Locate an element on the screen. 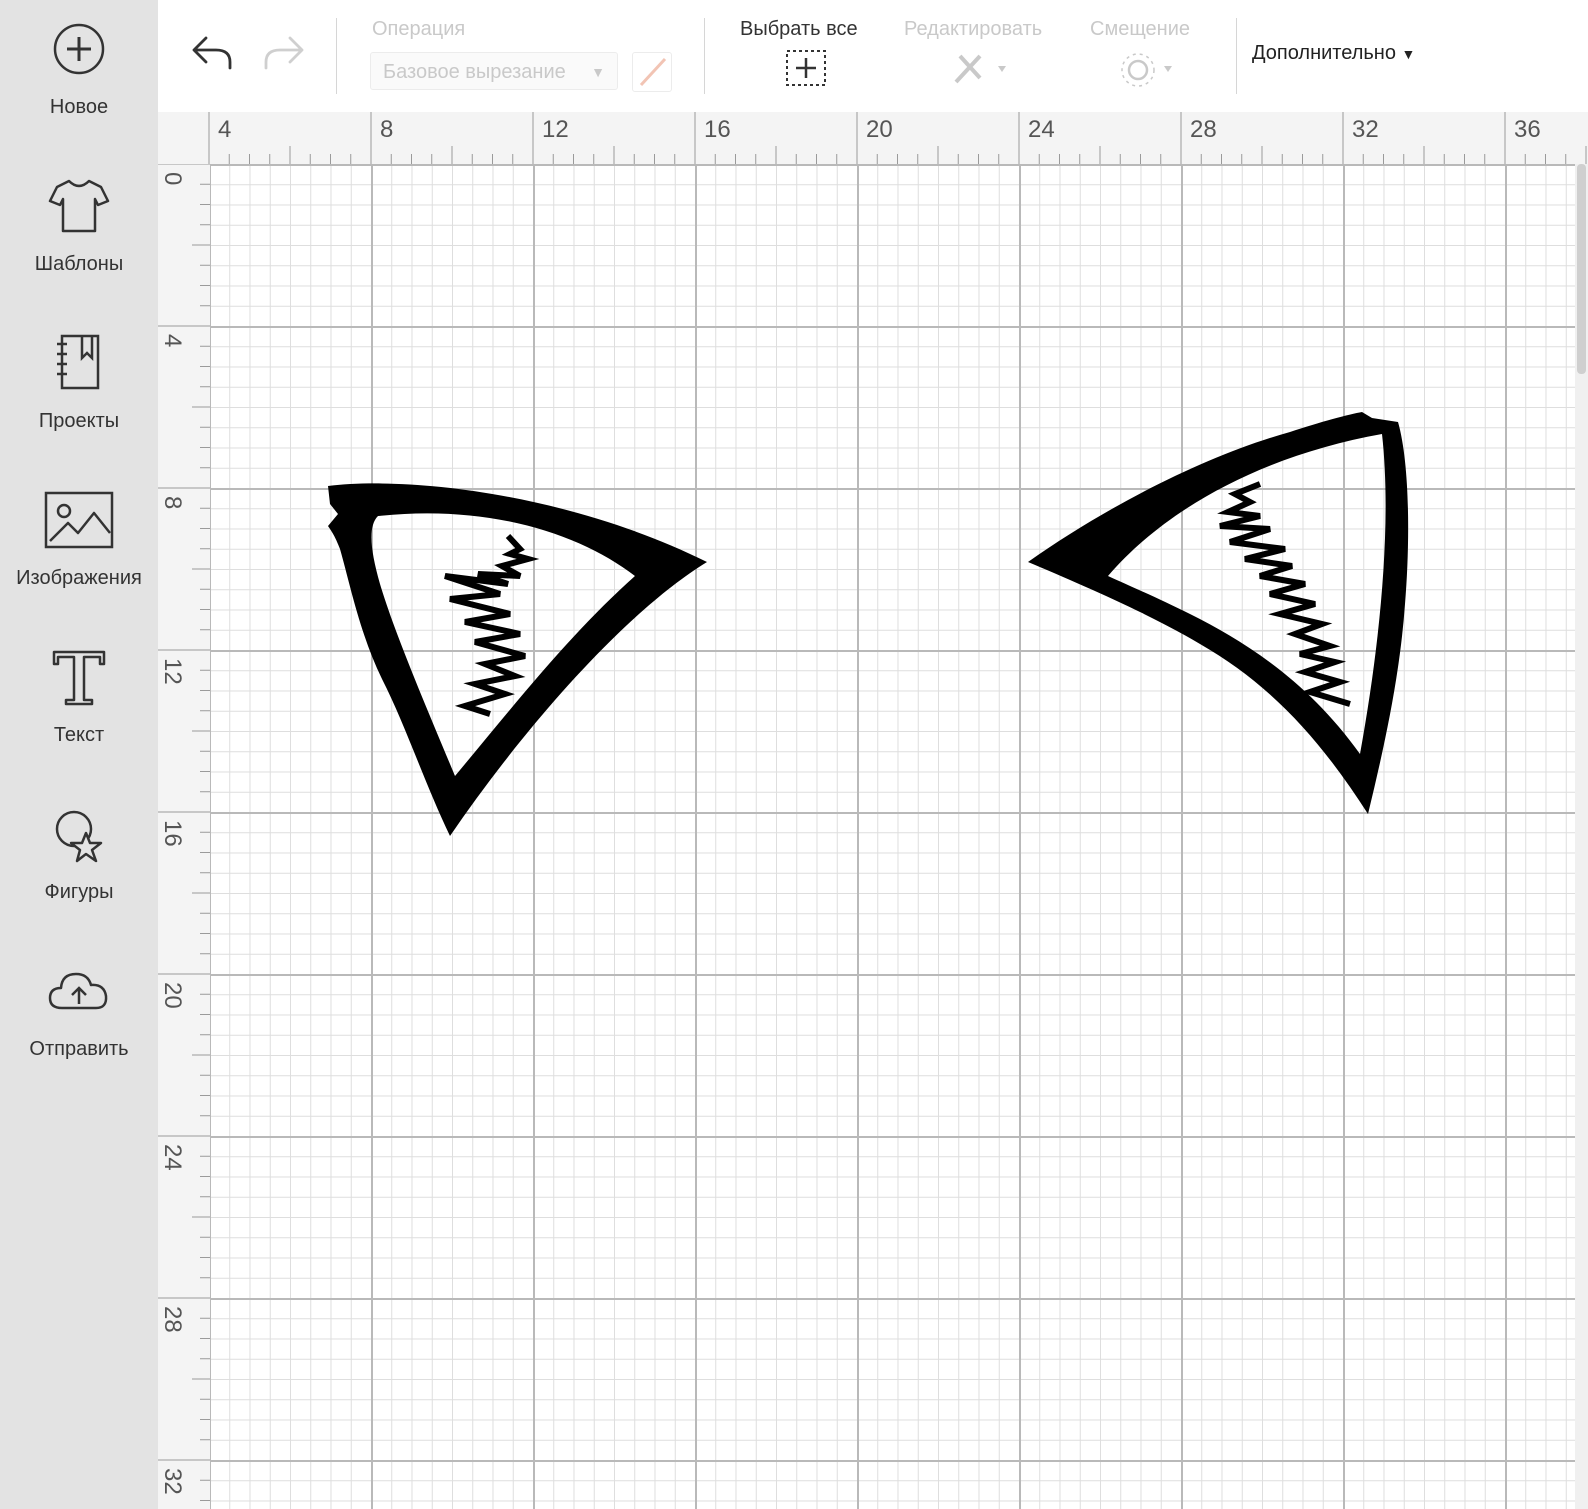  sidebar-item-label: Проекты is located at coordinates (79, 421).